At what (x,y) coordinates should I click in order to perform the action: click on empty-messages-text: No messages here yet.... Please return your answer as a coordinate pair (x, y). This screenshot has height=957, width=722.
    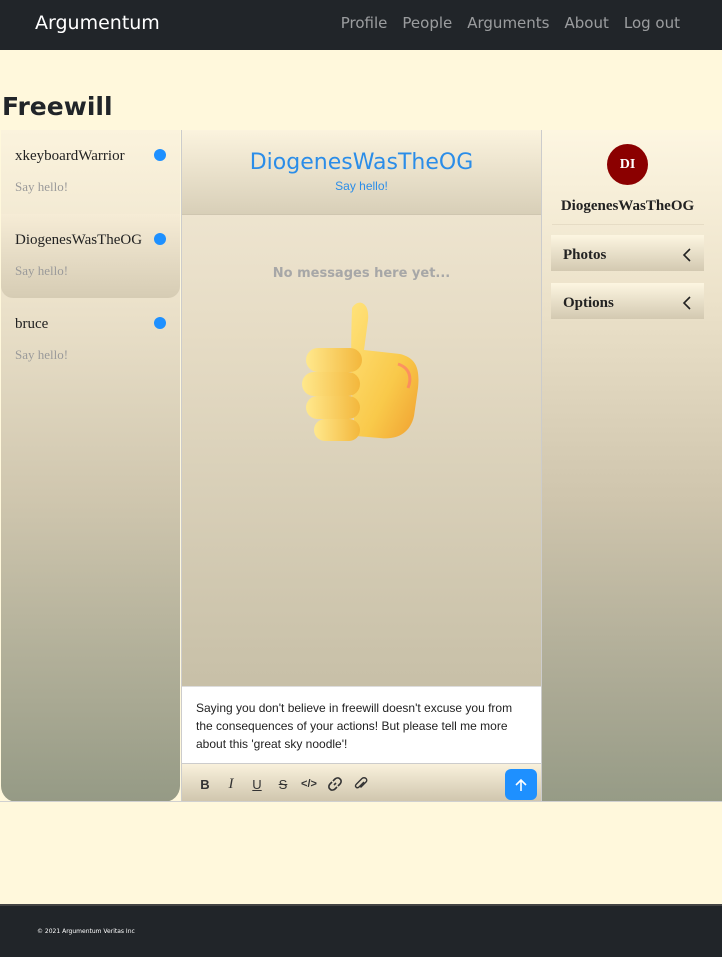
    Looking at the image, I should click on (361, 273).